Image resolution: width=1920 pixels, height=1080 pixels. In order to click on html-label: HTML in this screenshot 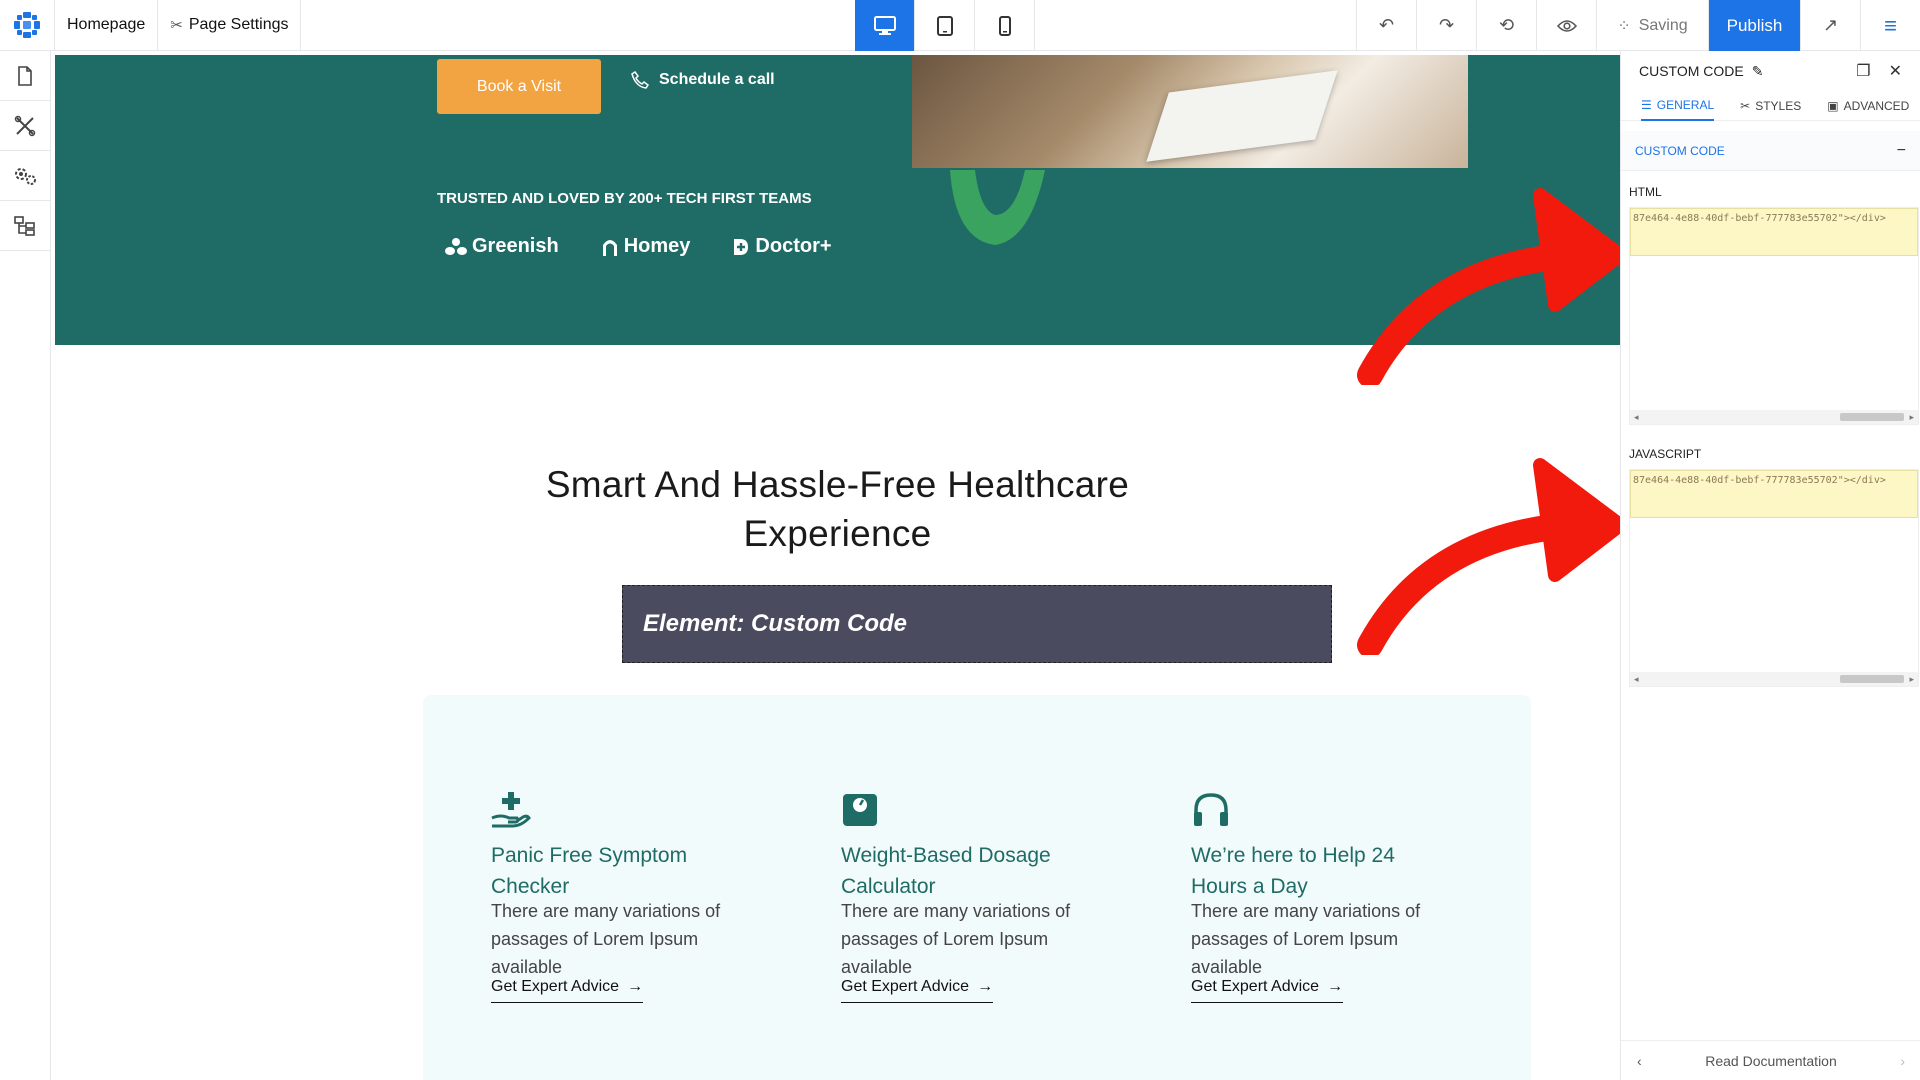, I will do `click(1645, 192)`.